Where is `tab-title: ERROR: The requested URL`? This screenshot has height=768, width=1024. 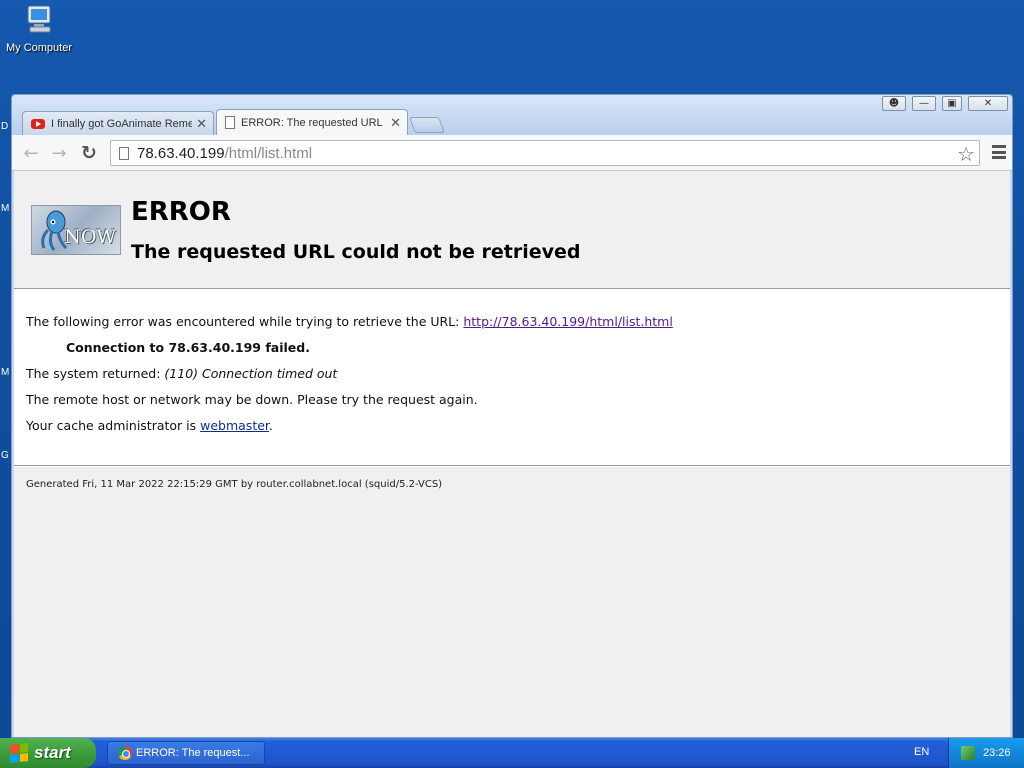
tab-title: ERROR: The requested URL is located at coordinates (312, 122).